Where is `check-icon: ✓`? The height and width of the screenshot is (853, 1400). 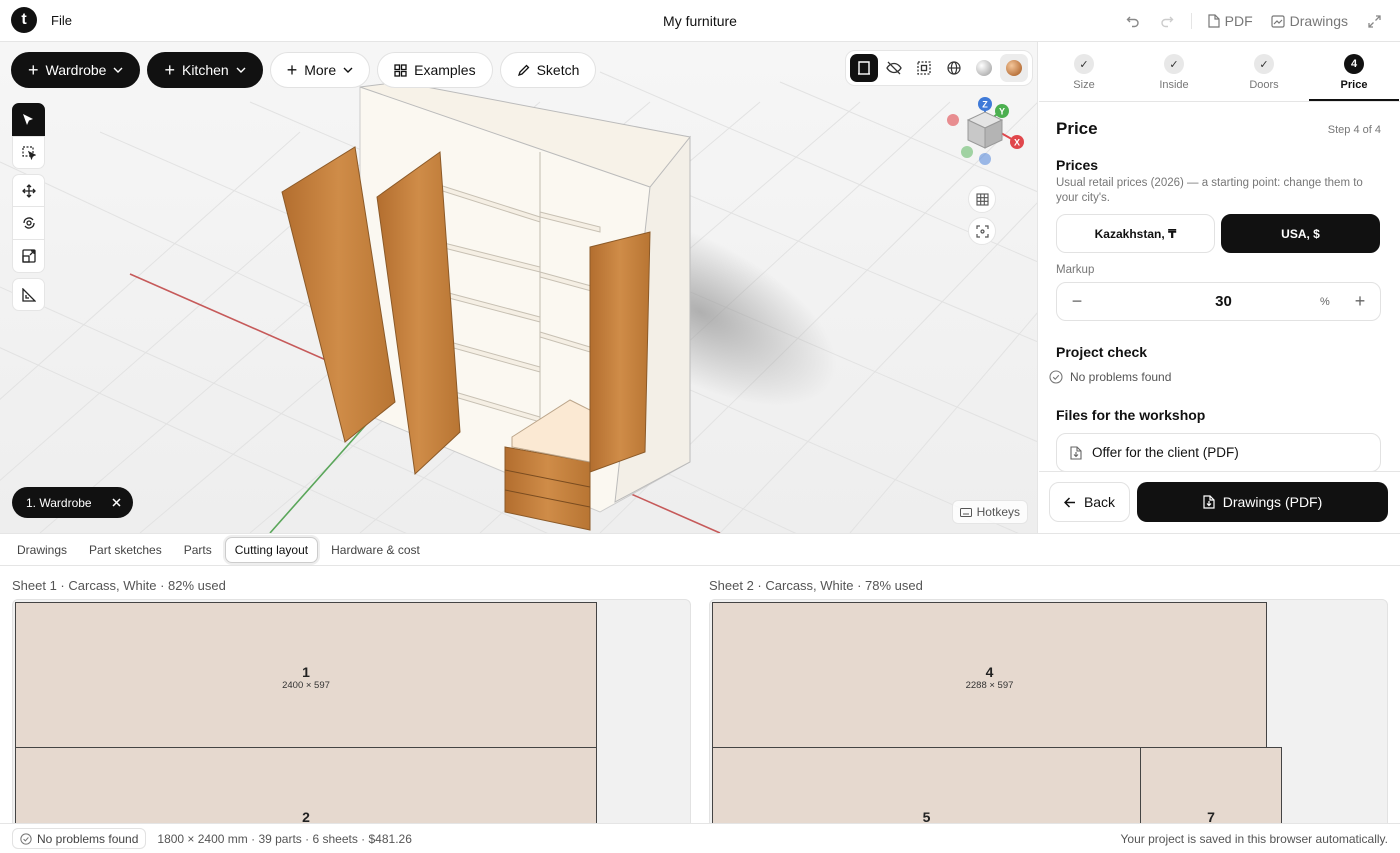 check-icon: ✓ is located at coordinates (1084, 64).